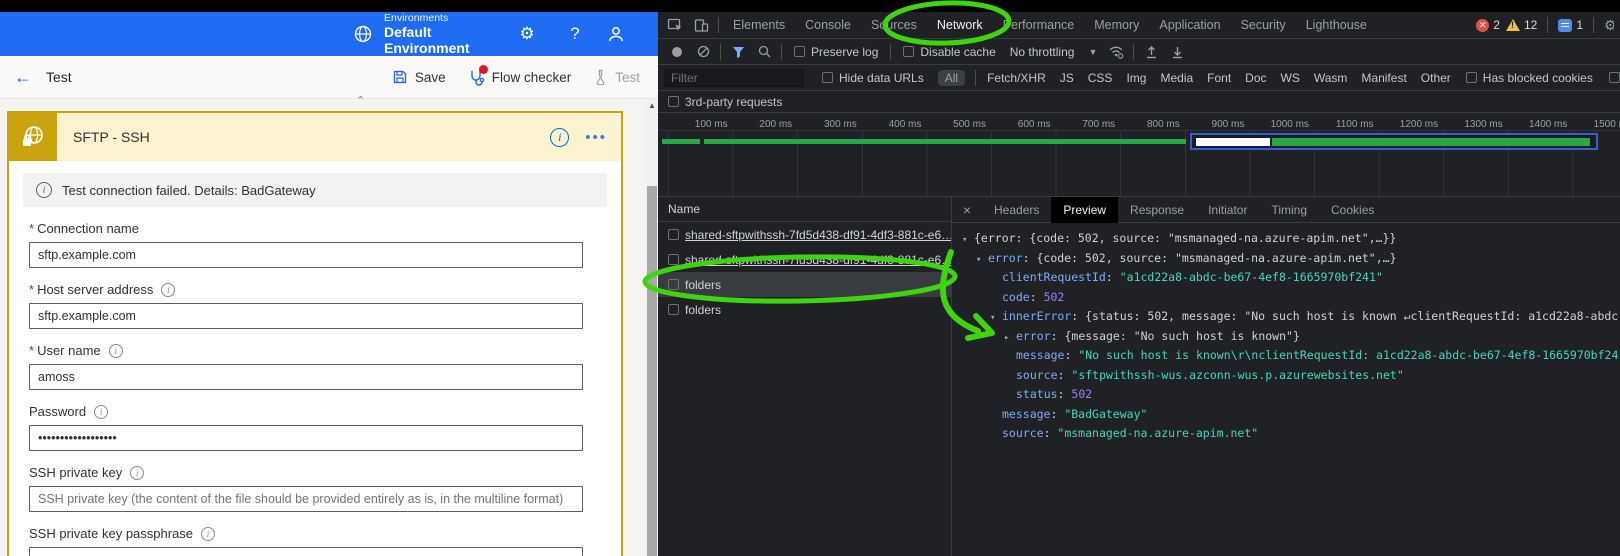 Image resolution: width=1620 pixels, height=556 pixels. Describe the element at coordinates (560, 137) in the screenshot. I see `connector-info-icon: i` at that location.